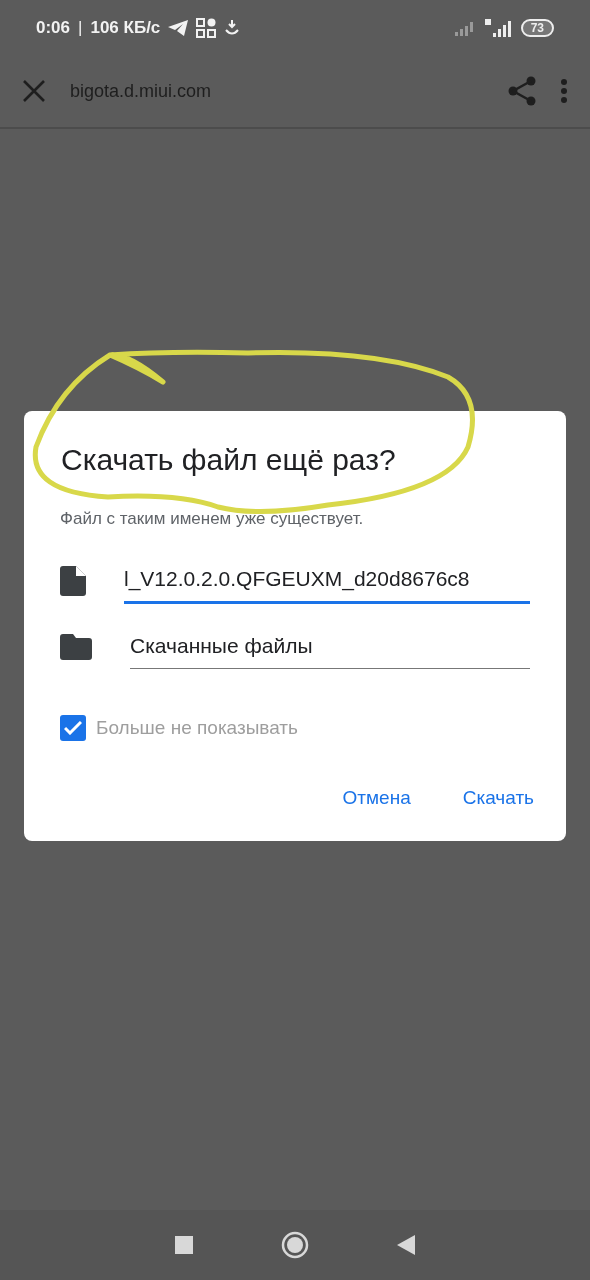  What do you see at coordinates (564, 91) in the screenshot?
I see `more-icon` at bounding box center [564, 91].